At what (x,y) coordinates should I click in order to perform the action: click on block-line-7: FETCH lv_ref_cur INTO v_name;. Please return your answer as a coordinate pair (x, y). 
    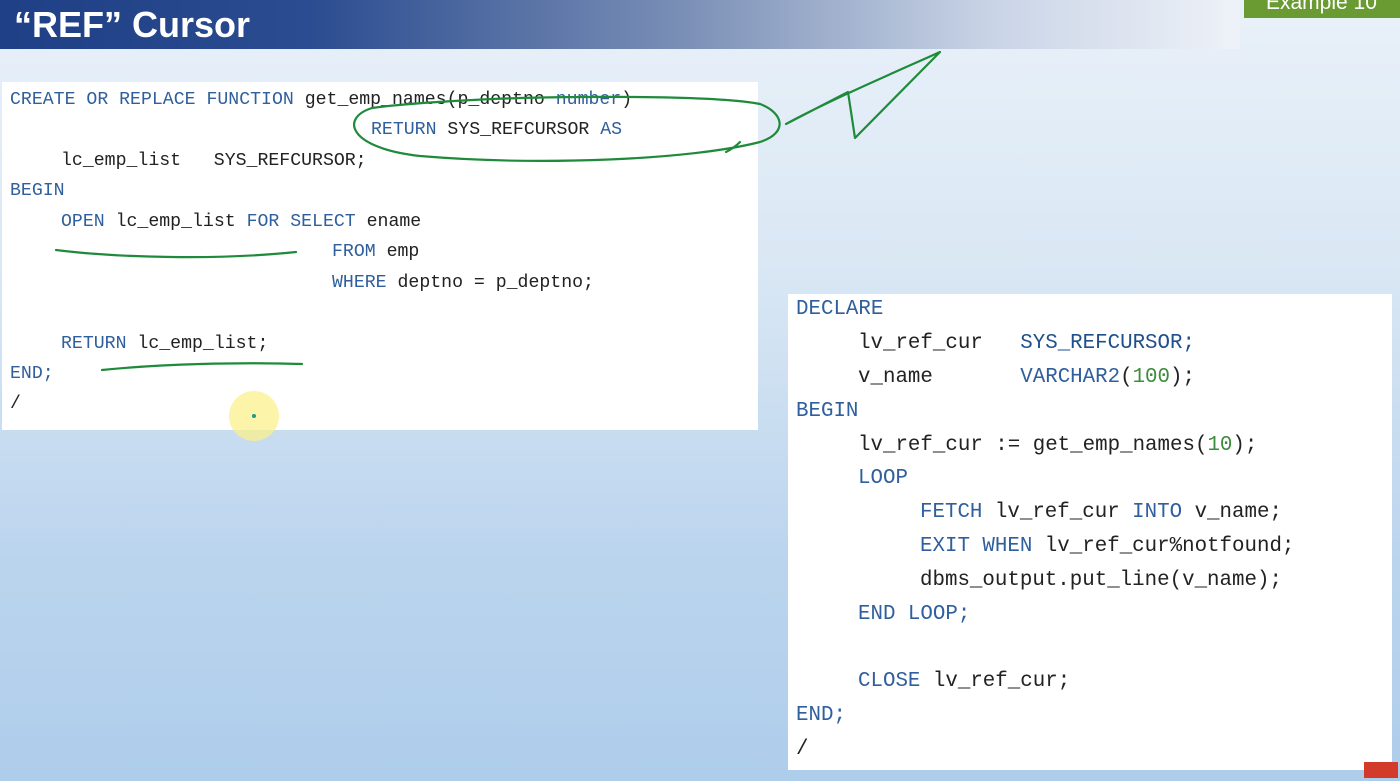
    Looking at the image, I should click on (1101, 512).